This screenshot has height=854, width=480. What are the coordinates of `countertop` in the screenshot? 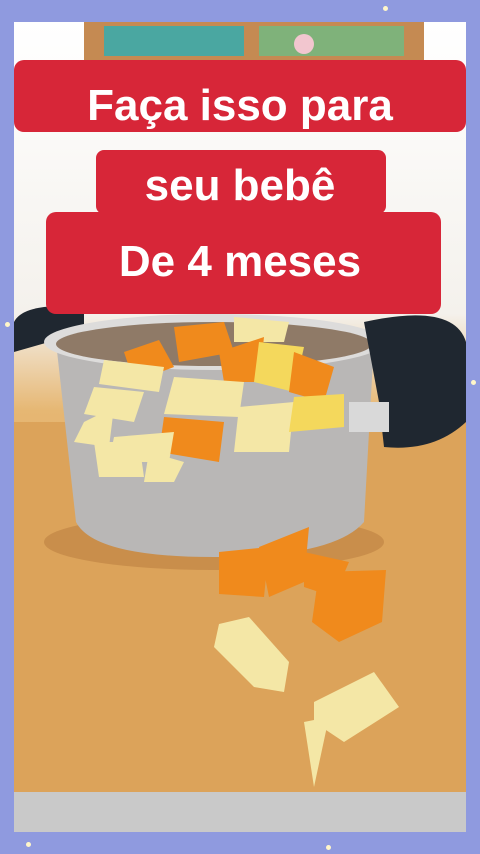 It's located at (240, 812).